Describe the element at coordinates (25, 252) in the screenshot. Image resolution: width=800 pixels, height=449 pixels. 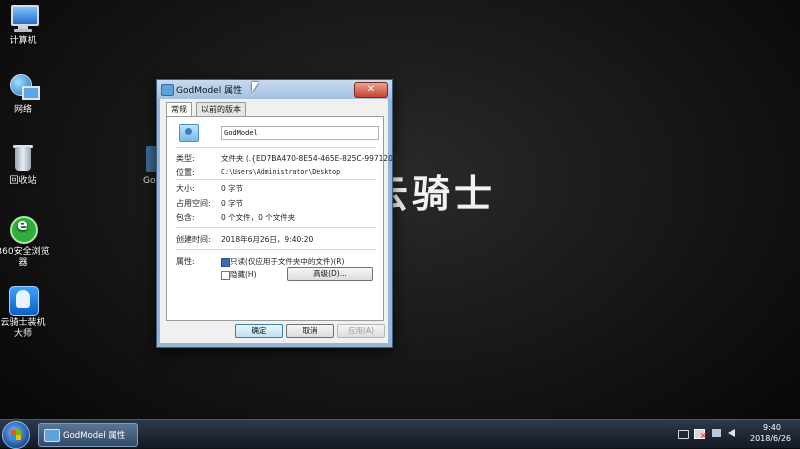
I see `desktop-icon-label: 360安全浏览` at that location.